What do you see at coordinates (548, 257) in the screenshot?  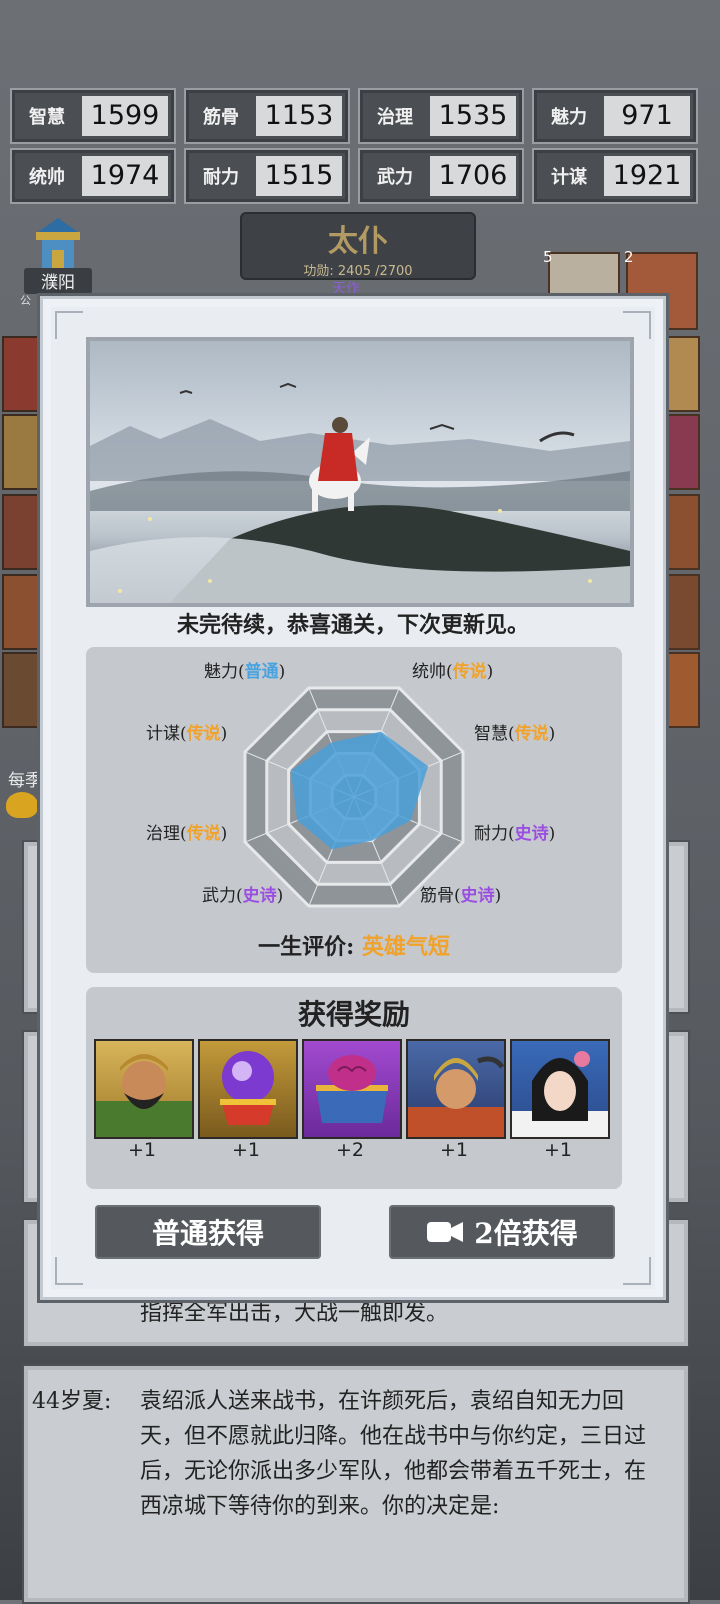 I see `right-badge: 5` at bounding box center [548, 257].